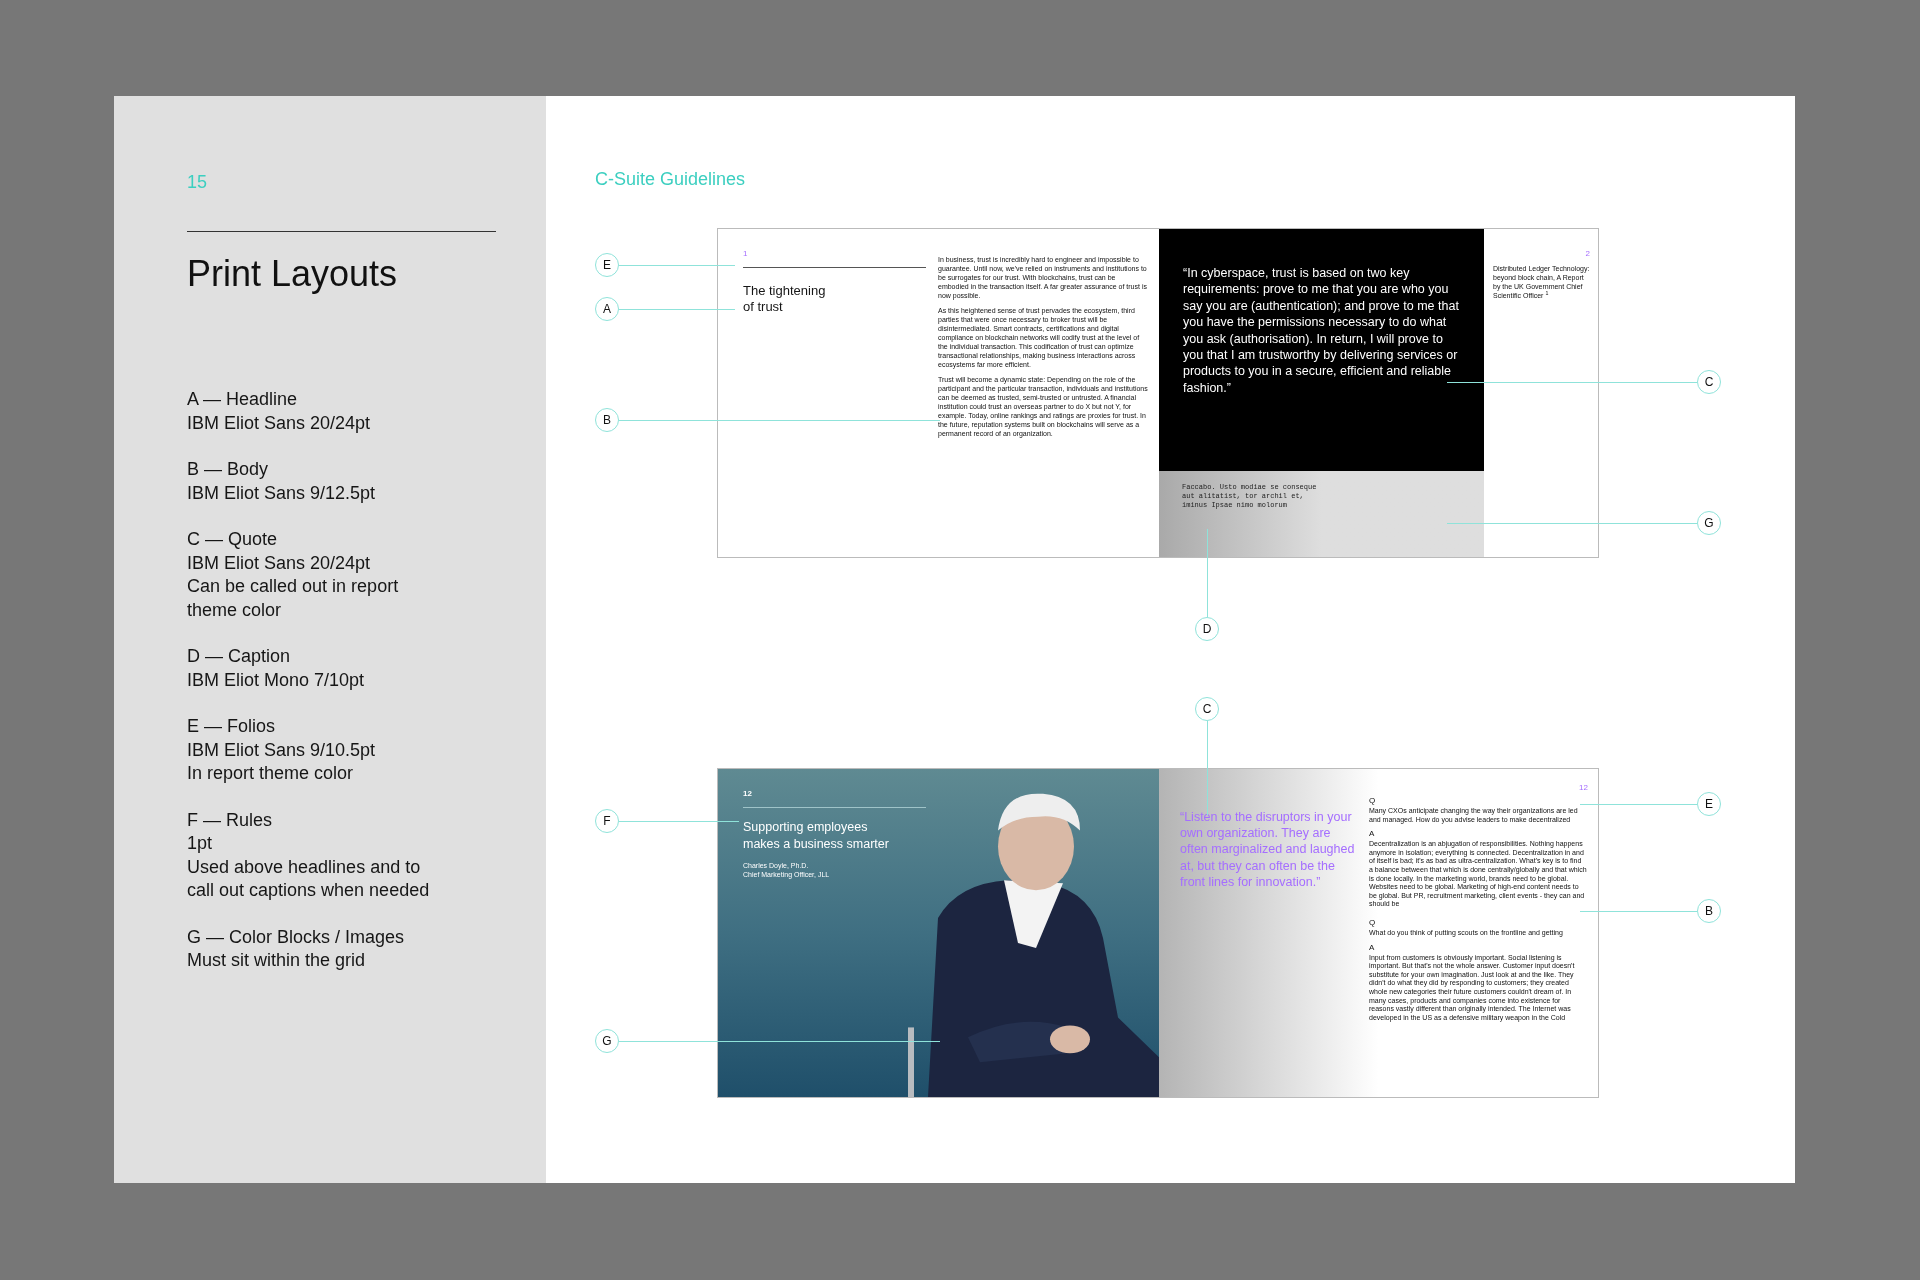  What do you see at coordinates (276, 680) in the screenshot?
I see `spec-text: IBM Eliot Mono 7/10pt` at bounding box center [276, 680].